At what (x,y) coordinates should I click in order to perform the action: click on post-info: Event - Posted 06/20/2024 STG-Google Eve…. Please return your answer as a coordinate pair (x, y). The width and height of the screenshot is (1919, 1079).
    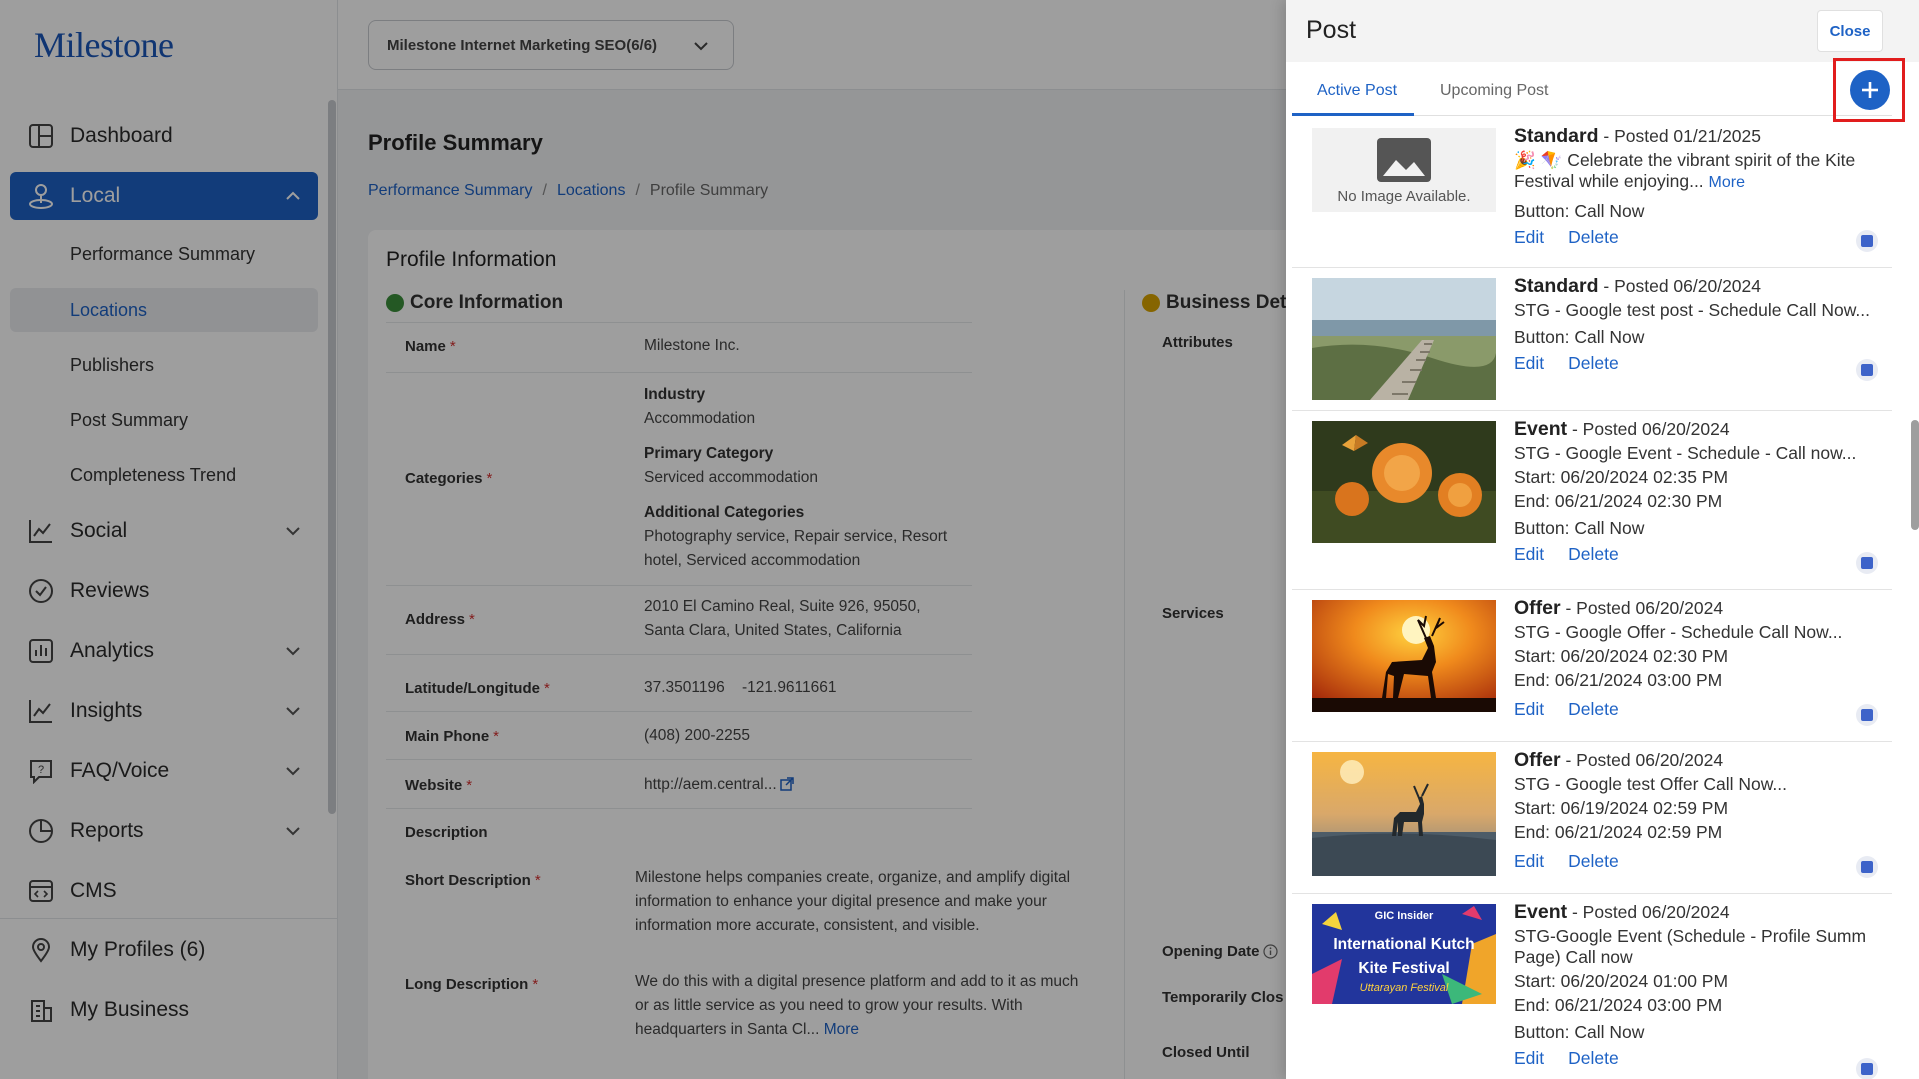
    Looking at the image, I should click on (1699, 985).